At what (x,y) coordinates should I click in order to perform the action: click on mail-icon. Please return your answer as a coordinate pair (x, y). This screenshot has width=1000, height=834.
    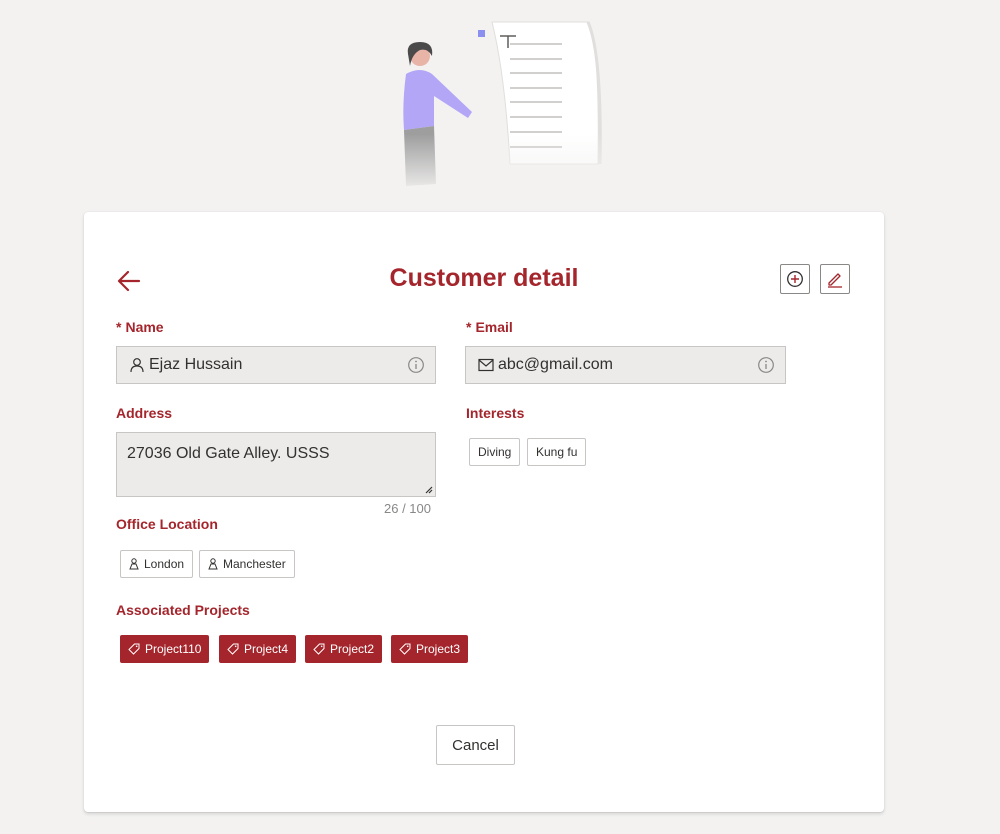
    Looking at the image, I should click on (486, 365).